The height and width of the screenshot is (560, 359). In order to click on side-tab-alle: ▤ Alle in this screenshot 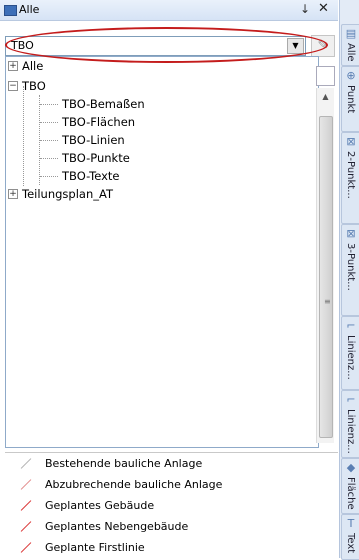, I will do `click(350, 45)`.